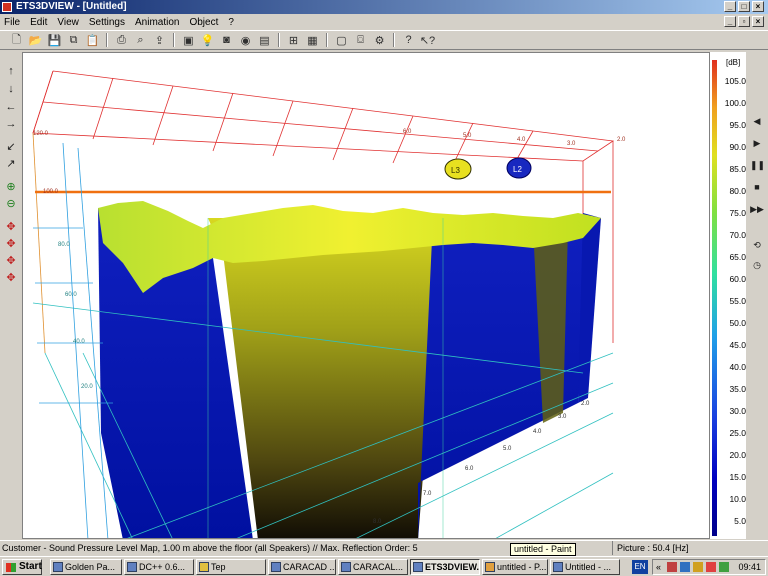  Describe the element at coordinates (11, 164) in the screenshot. I see `arrow-diag-up-icon: ↗` at that location.